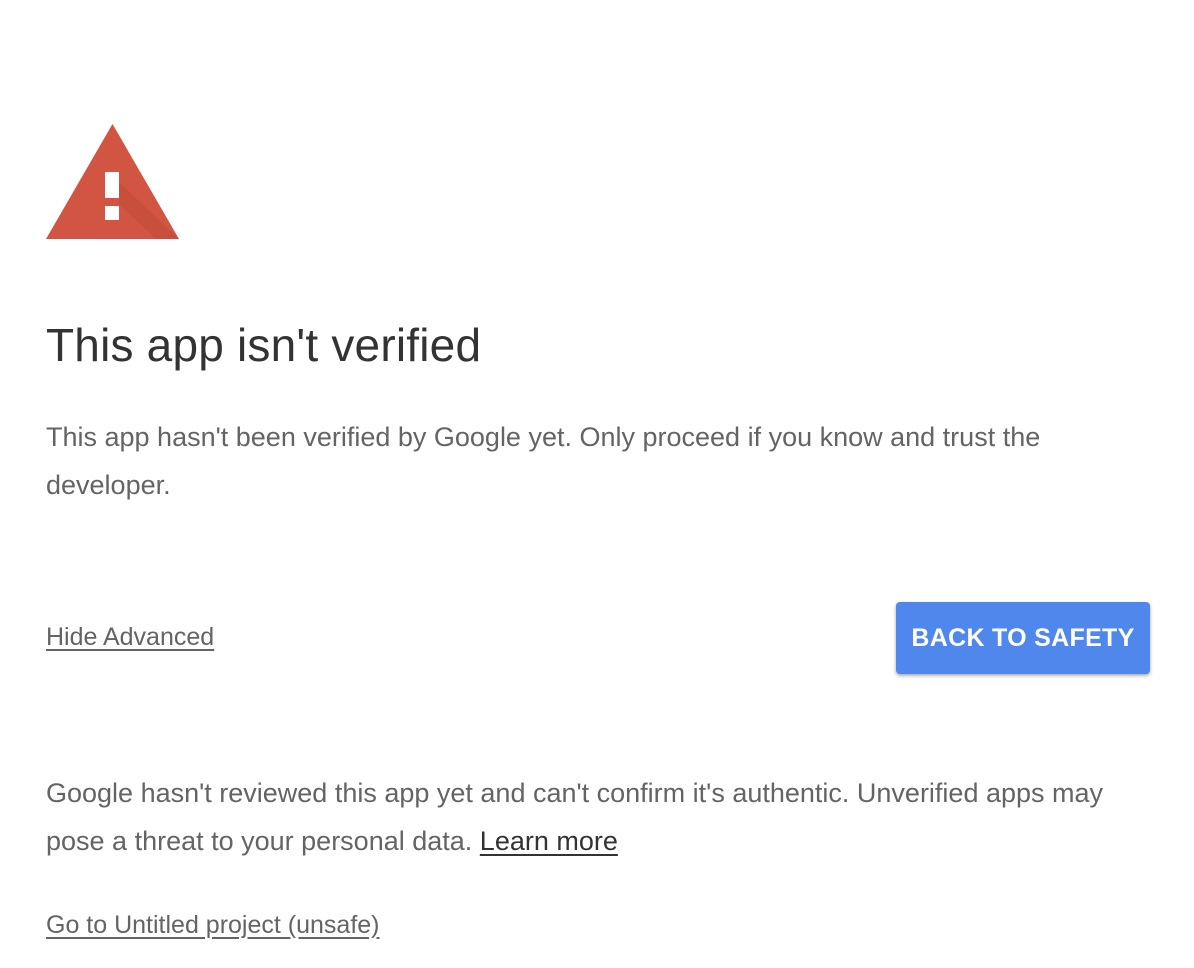  I want to click on learn-more-link: Learn more, so click(549, 841).